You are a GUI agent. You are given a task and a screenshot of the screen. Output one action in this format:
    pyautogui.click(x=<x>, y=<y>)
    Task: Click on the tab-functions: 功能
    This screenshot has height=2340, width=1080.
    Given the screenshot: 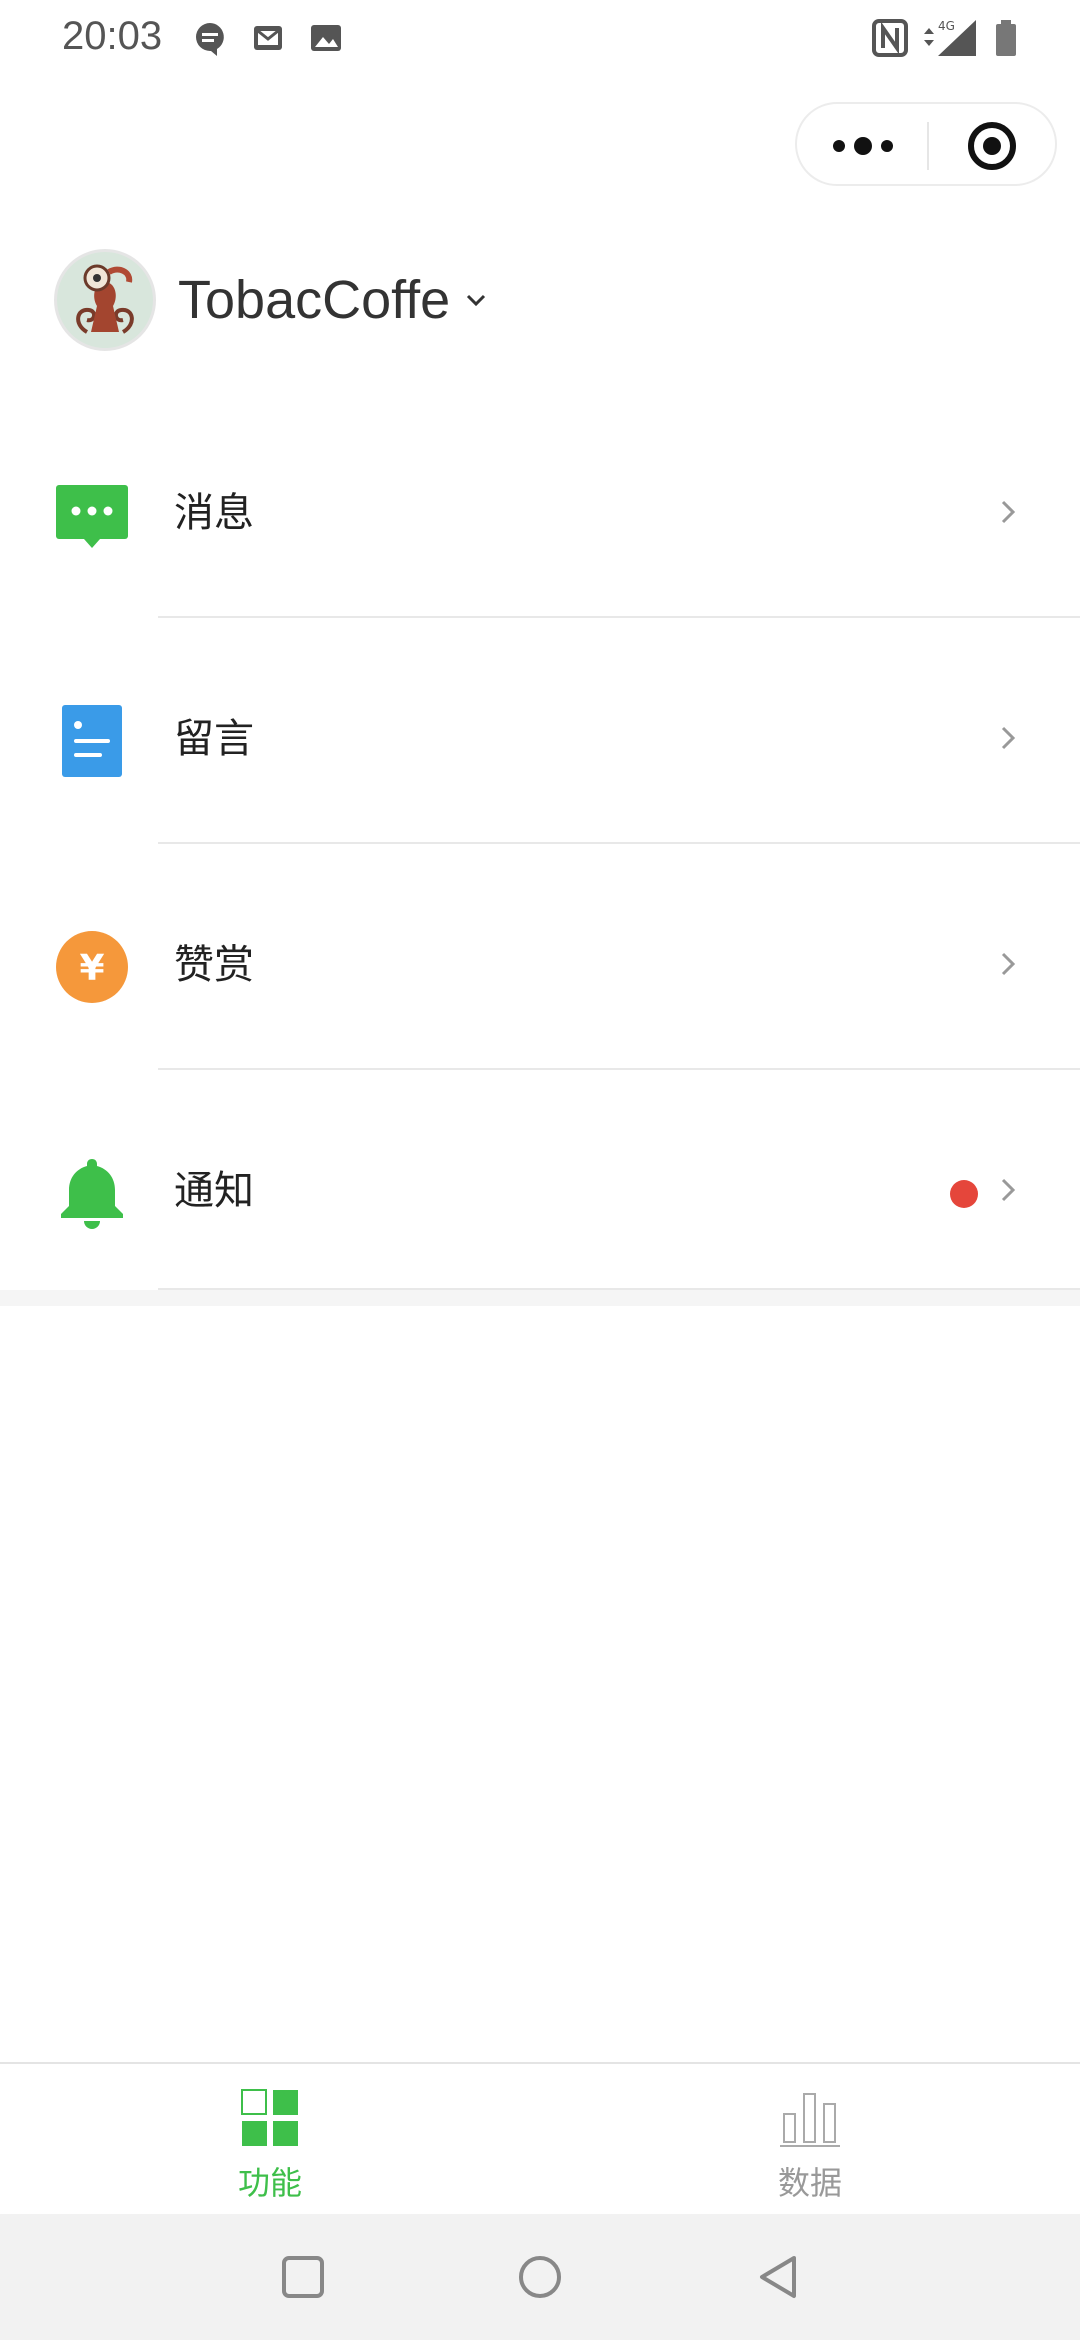 What is the action you would take?
    pyautogui.click(x=270, y=2139)
    